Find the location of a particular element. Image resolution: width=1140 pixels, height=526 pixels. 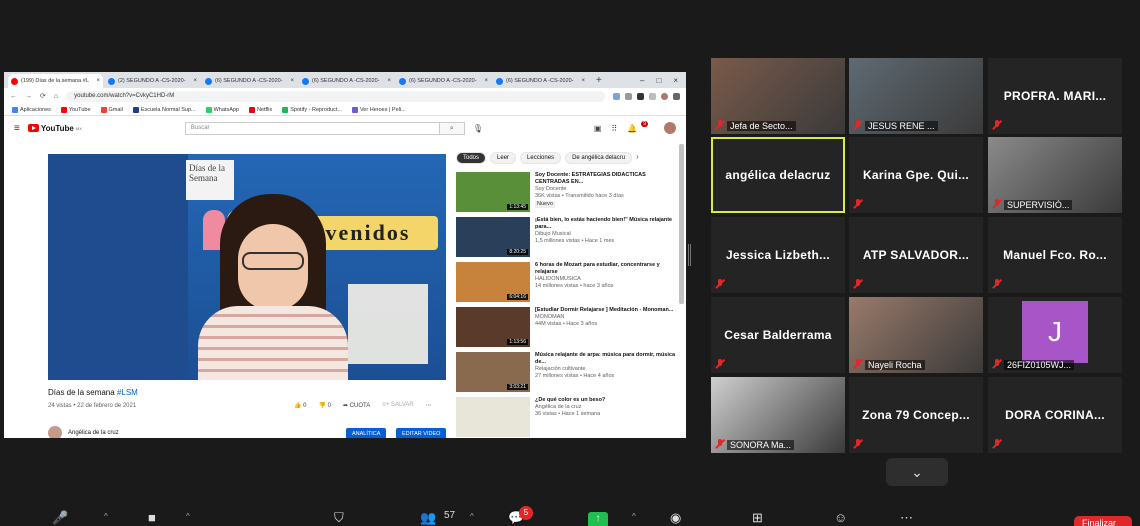

split-view-handle is located at coordinates (689, 255).